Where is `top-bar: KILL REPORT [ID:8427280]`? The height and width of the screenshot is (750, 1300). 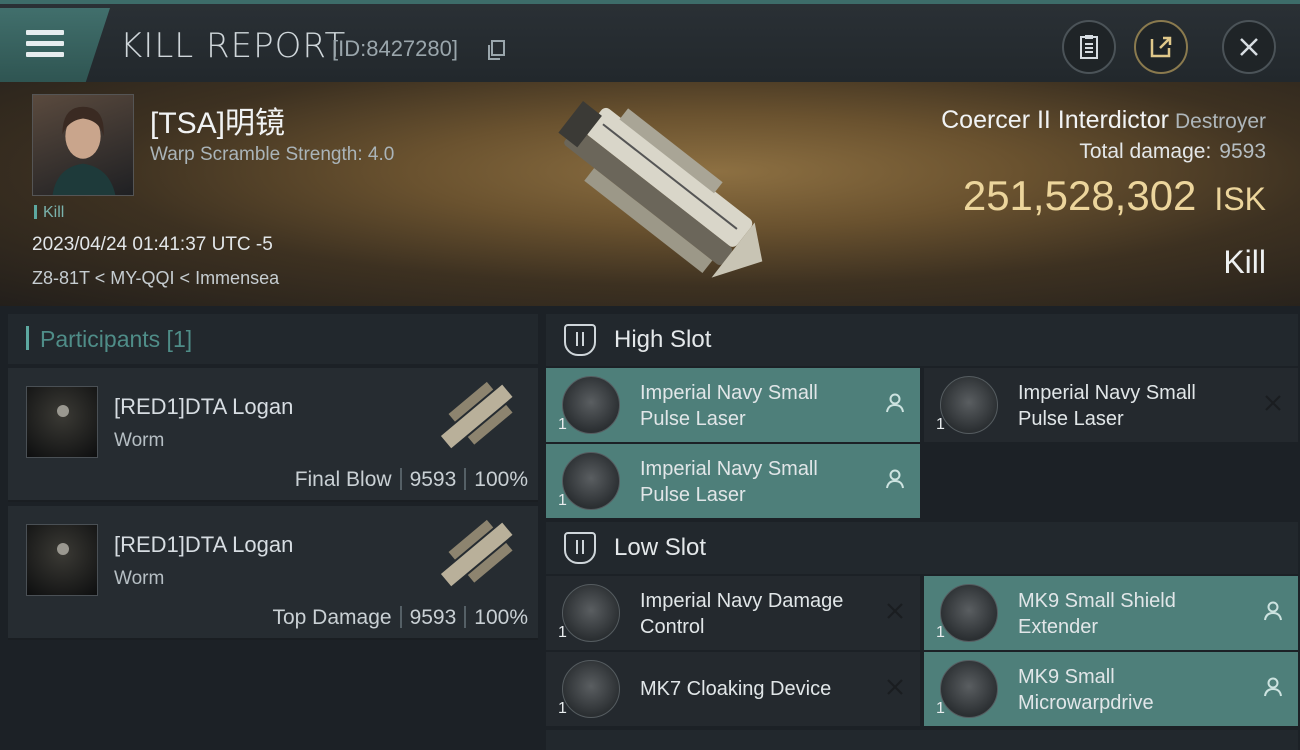
top-bar: KILL REPORT [ID:8427280] is located at coordinates (650, 41).